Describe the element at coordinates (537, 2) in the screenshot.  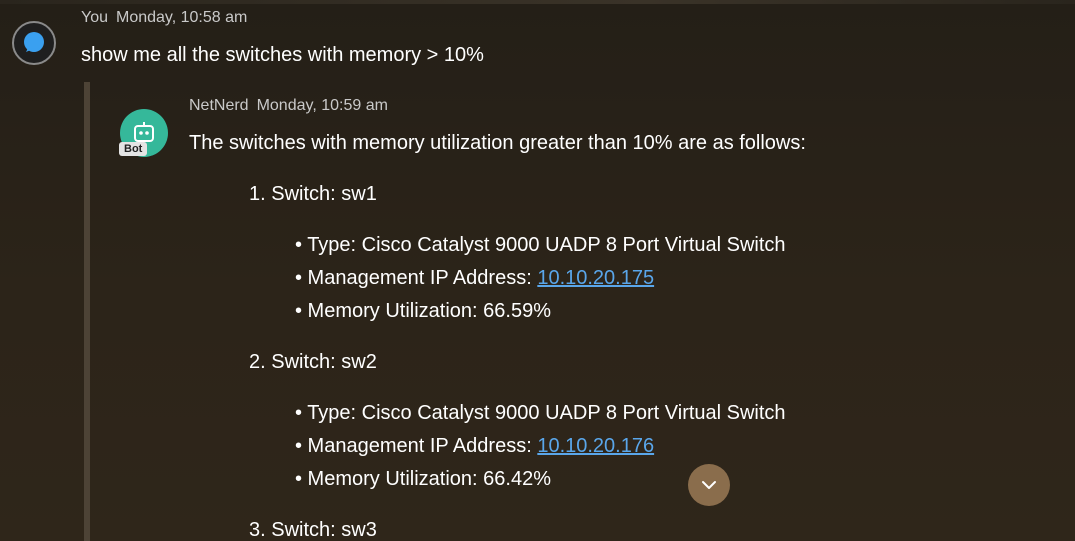
I see `top-divider` at that location.